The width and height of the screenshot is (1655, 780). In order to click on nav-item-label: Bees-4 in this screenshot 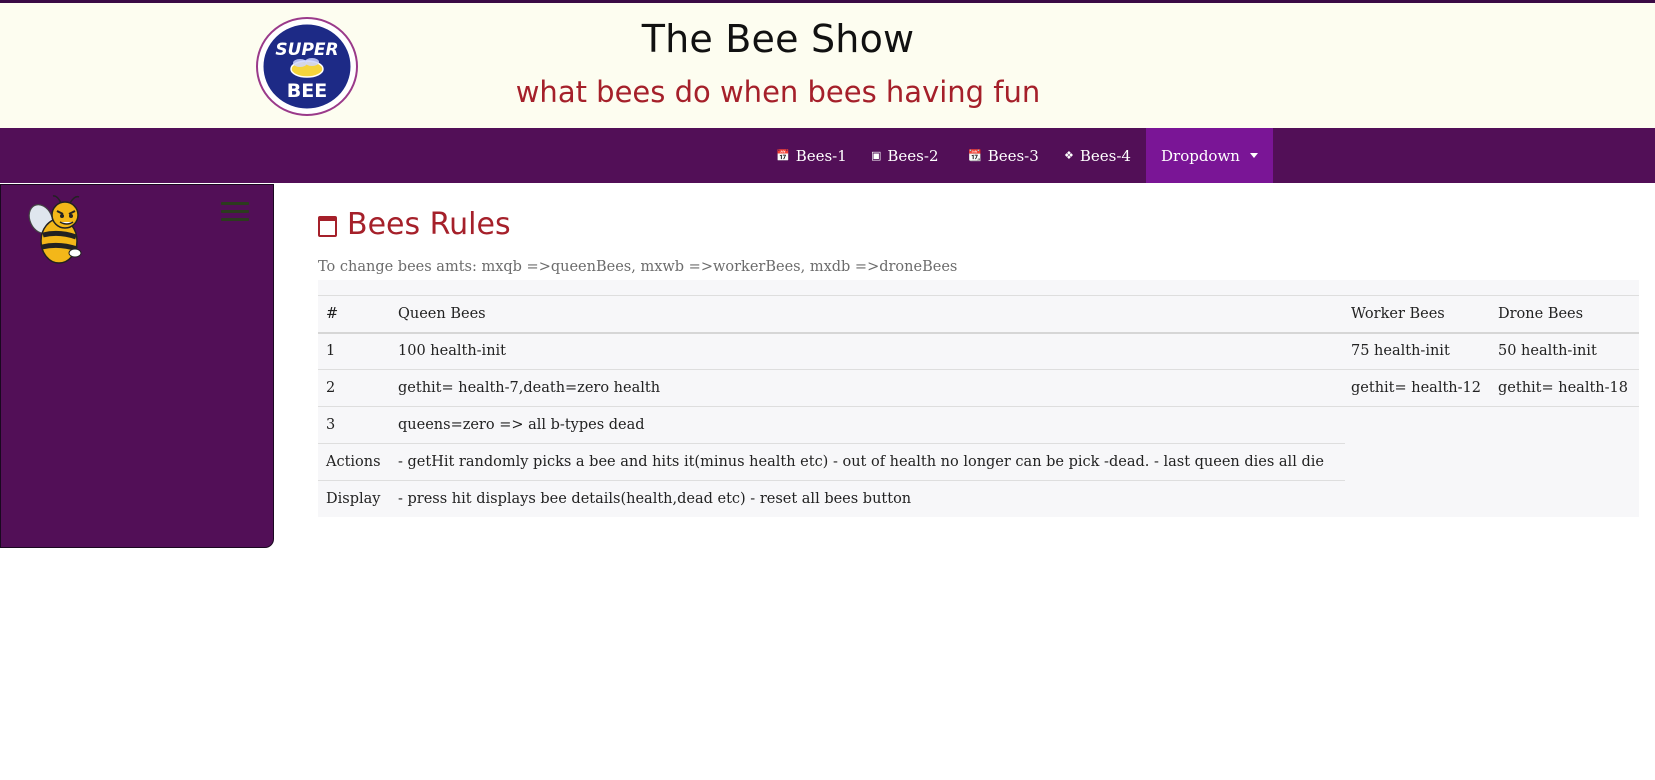, I will do `click(1105, 155)`.